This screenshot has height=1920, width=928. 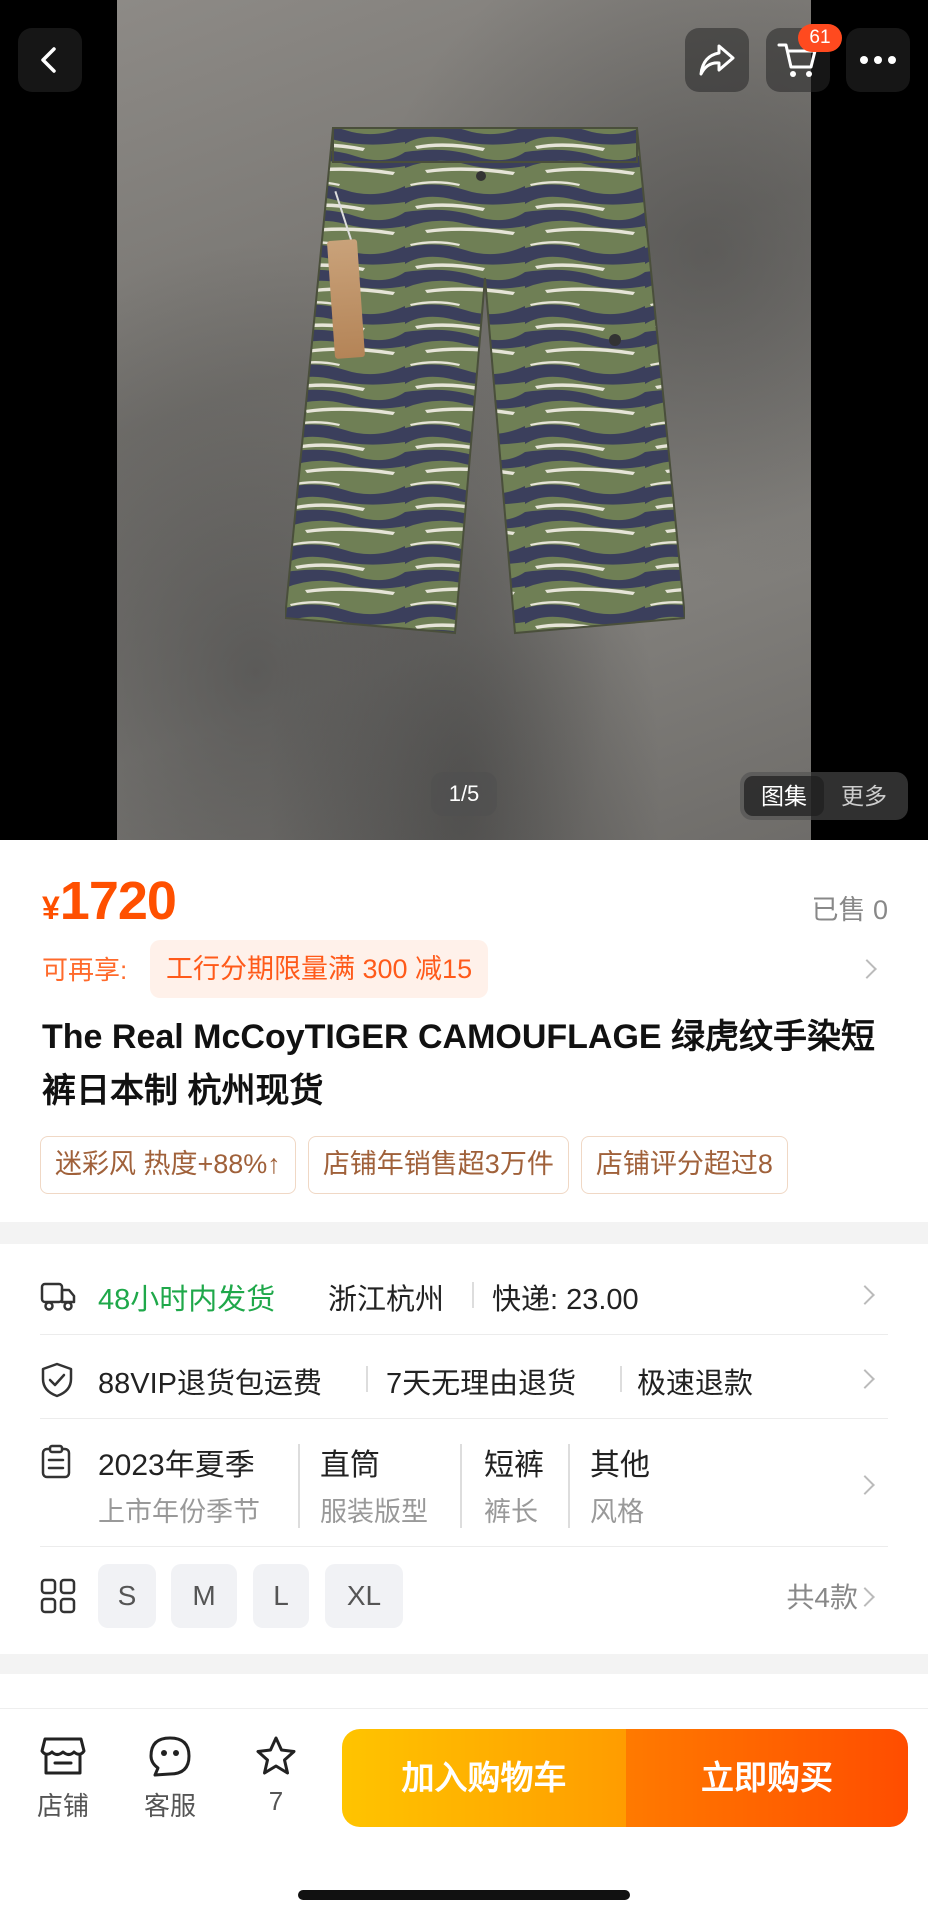 What do you see at coordinates (485, 381) in the screenshot?
I see `camouflage-shorts-image` at bounding box center [485, 381].